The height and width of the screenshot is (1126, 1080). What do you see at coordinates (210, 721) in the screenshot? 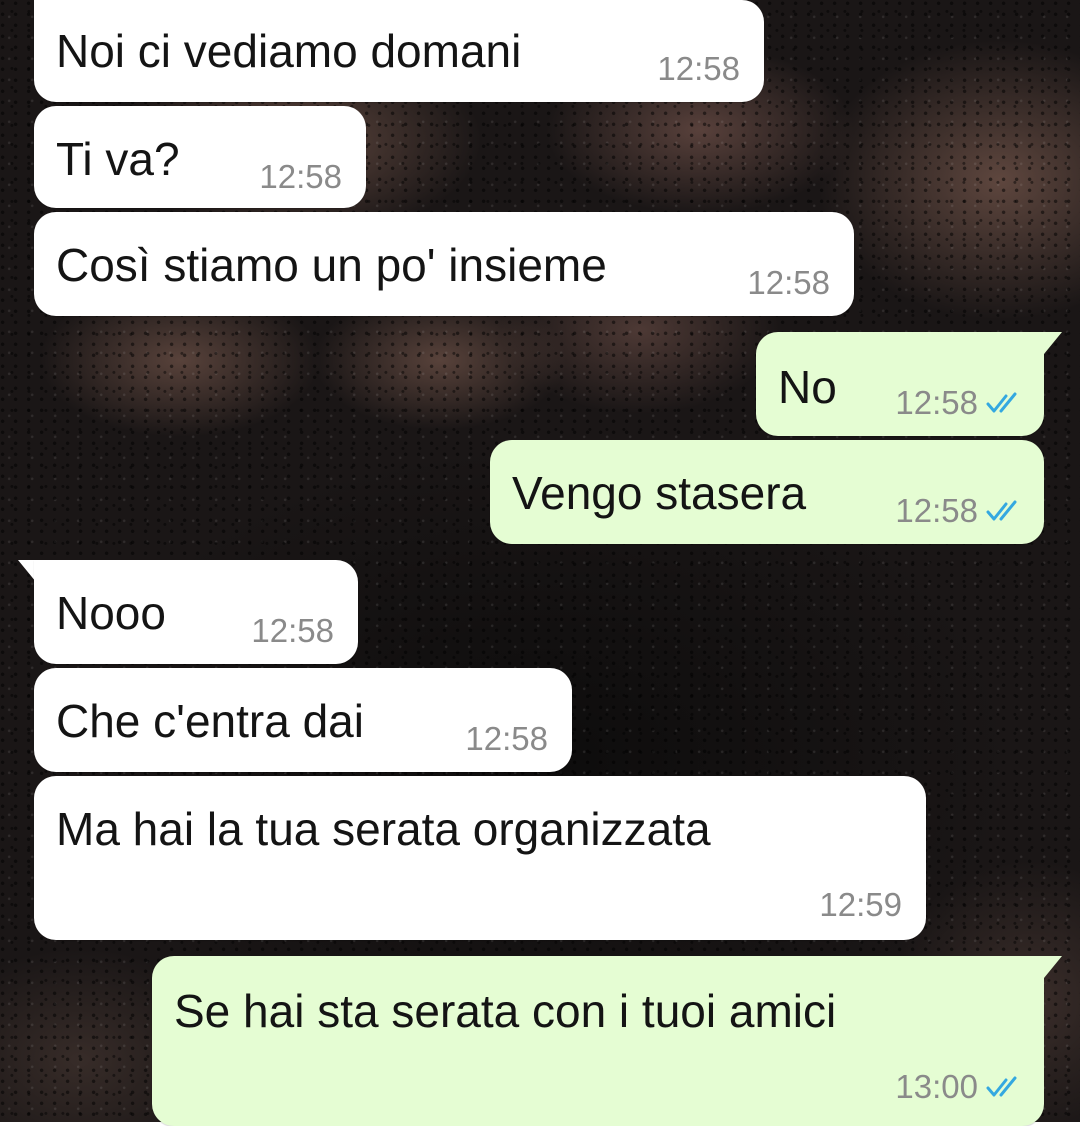
I see `message-text: Che c'entra dai` at bounding box center [210, 721].